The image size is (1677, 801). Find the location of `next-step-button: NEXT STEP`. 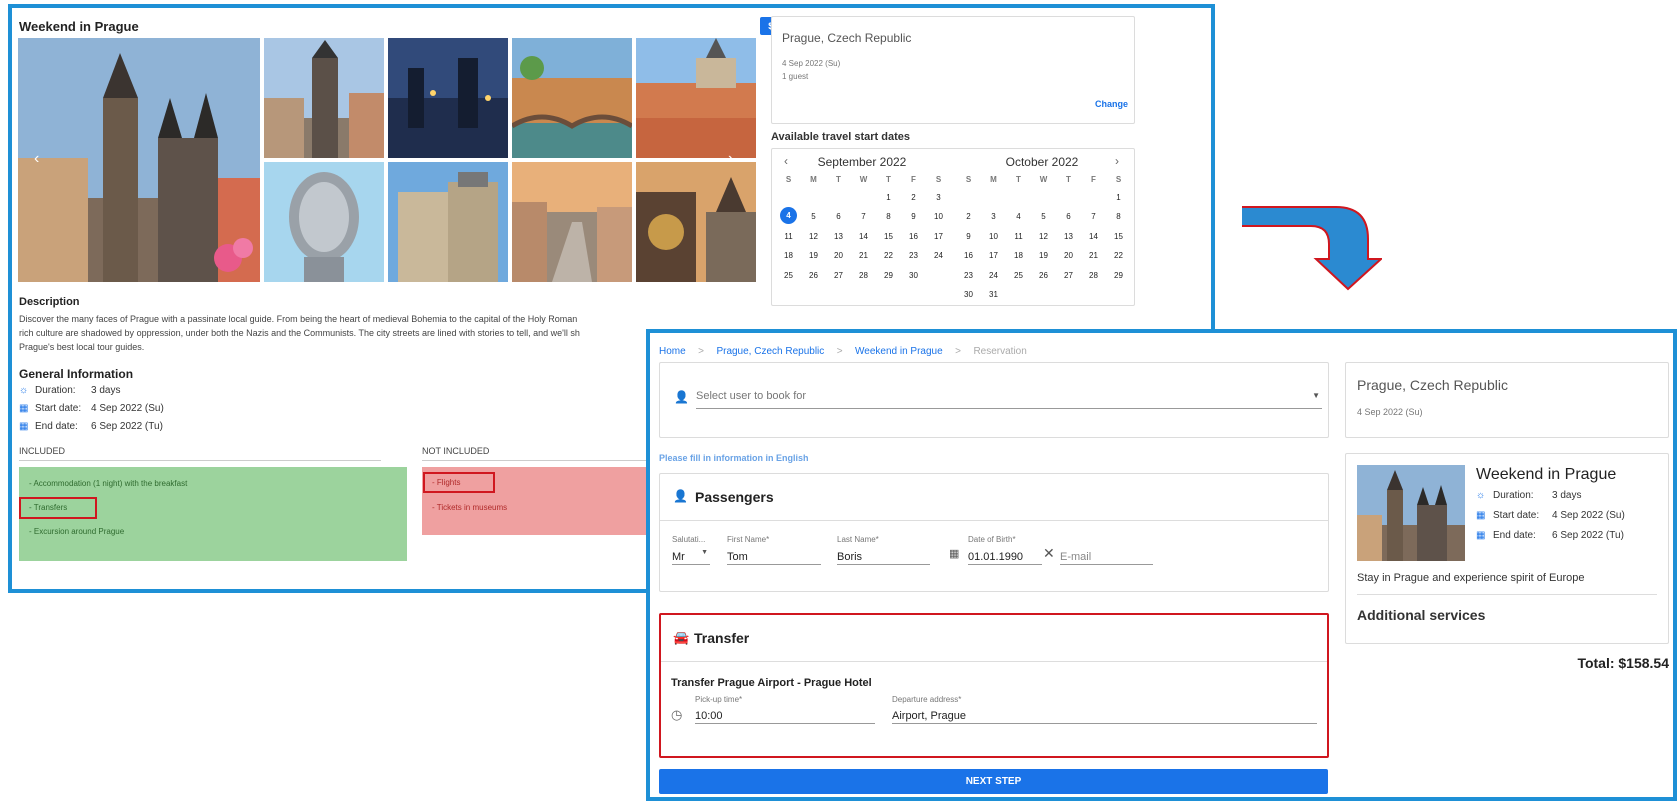

next-step-button: NEXT STEP is located at coordinates (993, 781).